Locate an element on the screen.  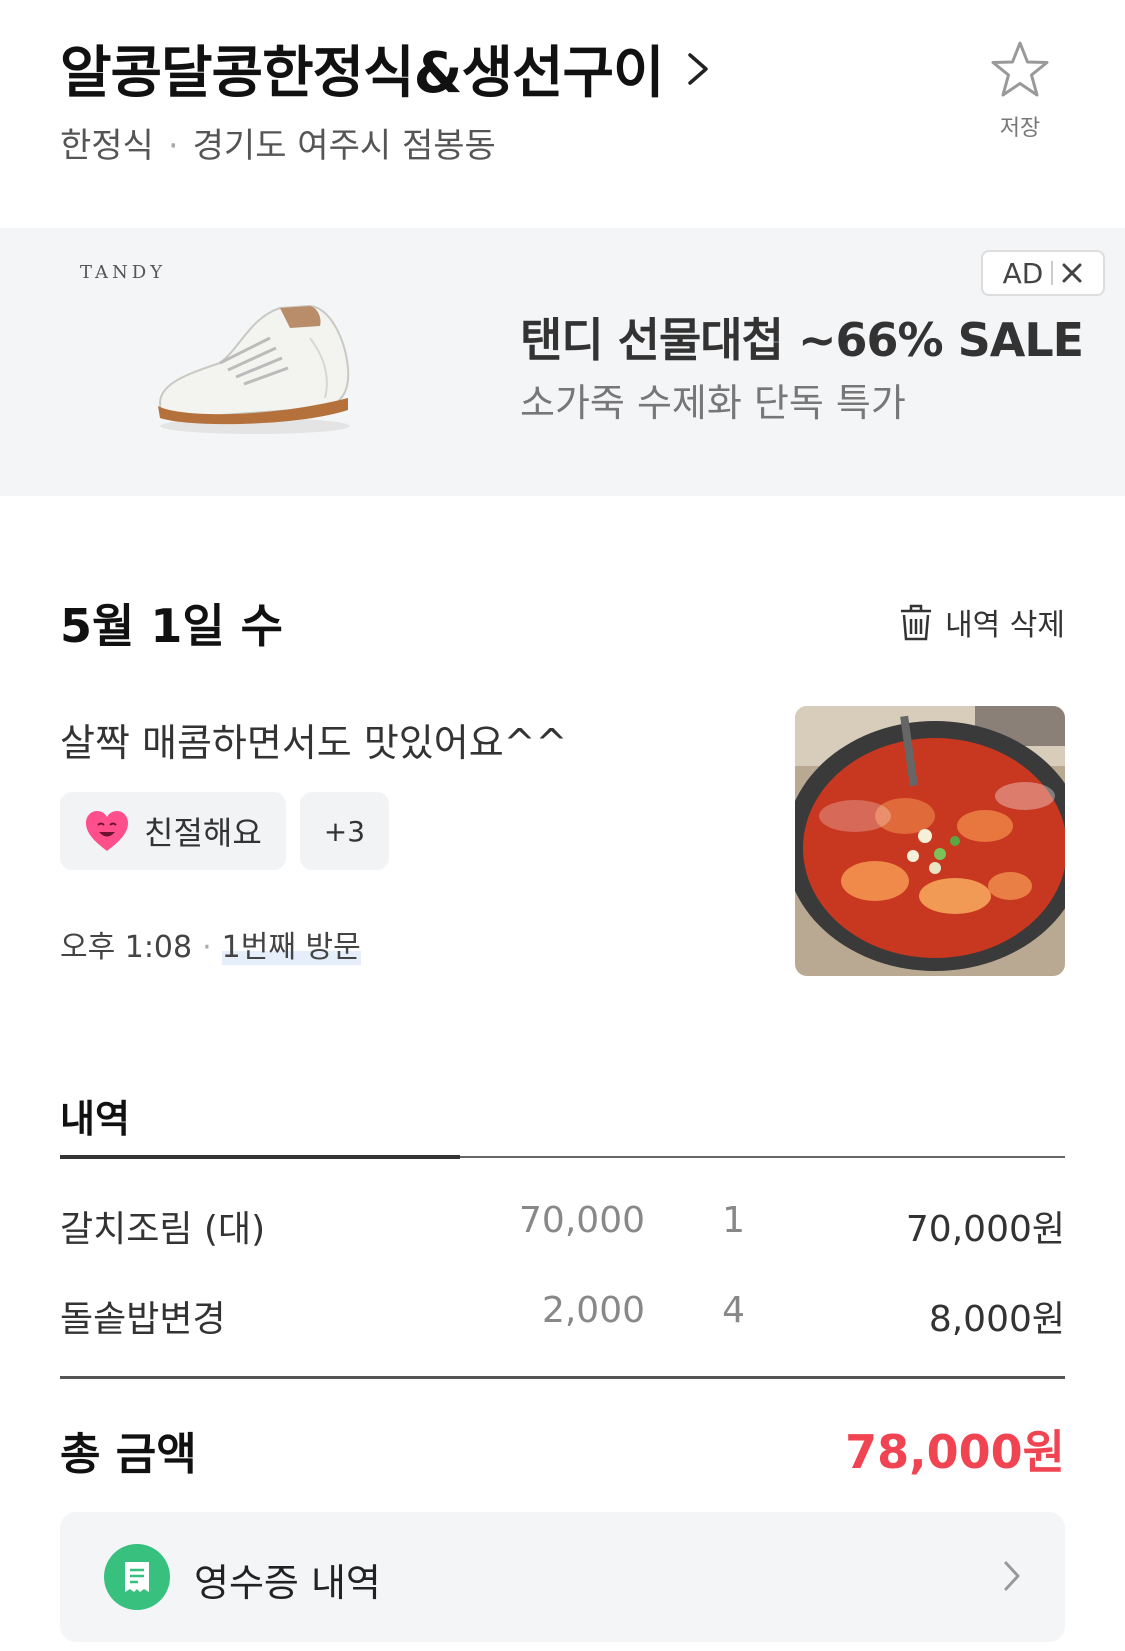
item-qty: 4 is located at coordinates (733, 1310).